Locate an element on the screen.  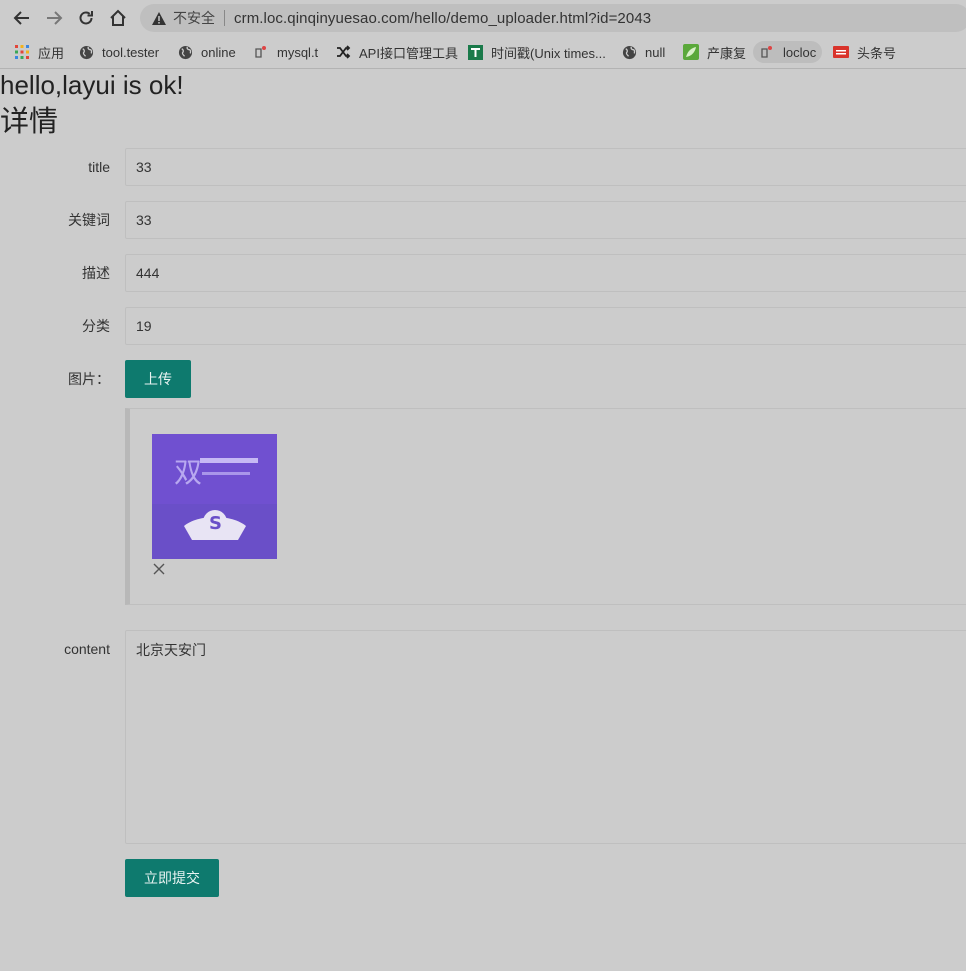
remove-image-button is located at coordinates (160, 570).